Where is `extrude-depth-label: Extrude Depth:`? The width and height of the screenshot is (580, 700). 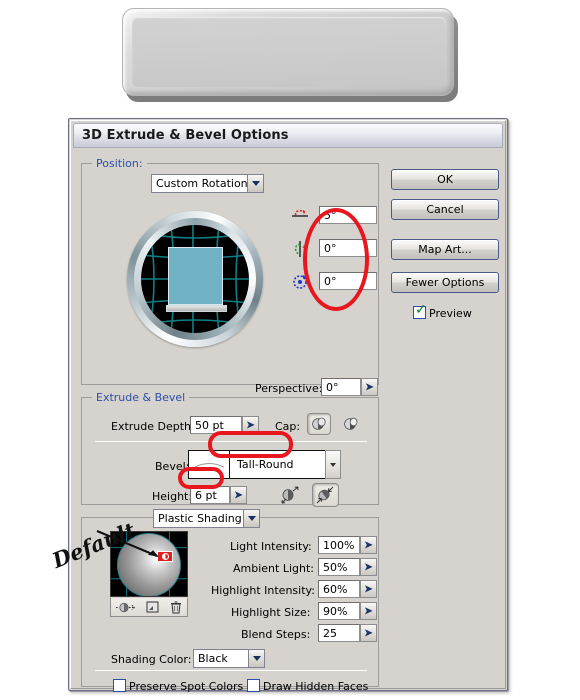
extrude-depth-label: Extrude Depth: is located at coordinates (153, 426).